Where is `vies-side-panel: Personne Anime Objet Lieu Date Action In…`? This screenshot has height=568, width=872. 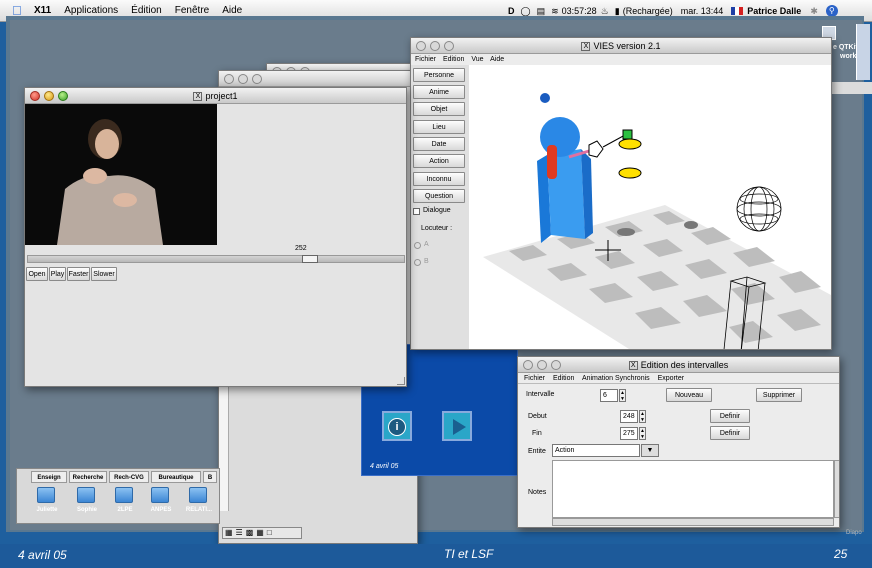
vies-side-panel: Personne Anime Objet Lieu Date Action In… is located at coordinates (440, 207).